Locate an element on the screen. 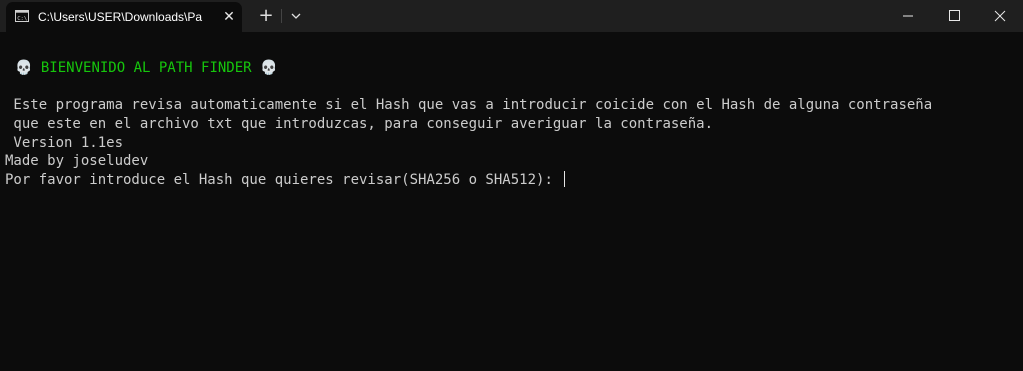  cmd-terminal-icon: C:\ is located at coordinates (22, 16).